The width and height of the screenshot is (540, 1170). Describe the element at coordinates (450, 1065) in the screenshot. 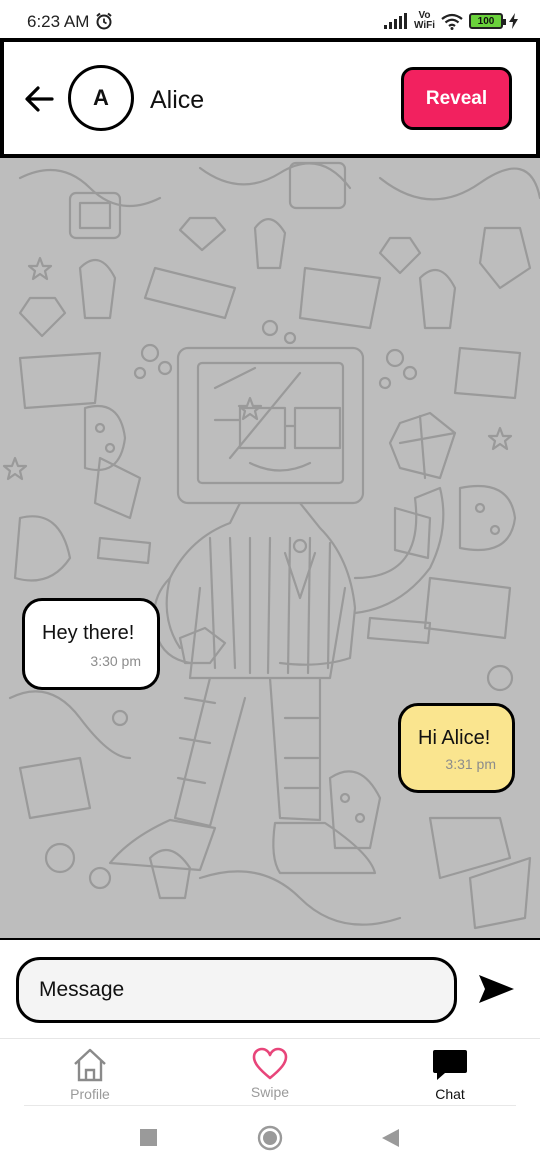

I see `chat-bubble-icon` at that location.